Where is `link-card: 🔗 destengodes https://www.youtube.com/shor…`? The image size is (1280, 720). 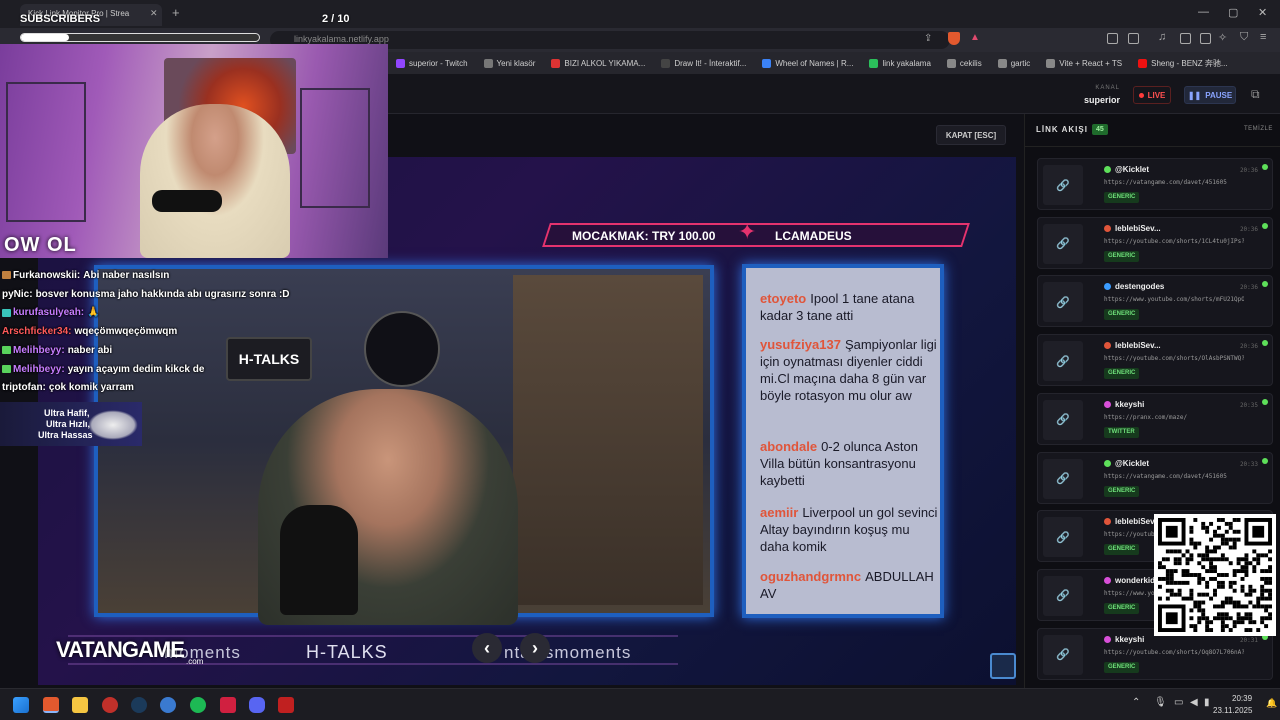 link-card: 🔗 destengodes https://www.youtube.com/shor… is located at coordinates (1155, 301).